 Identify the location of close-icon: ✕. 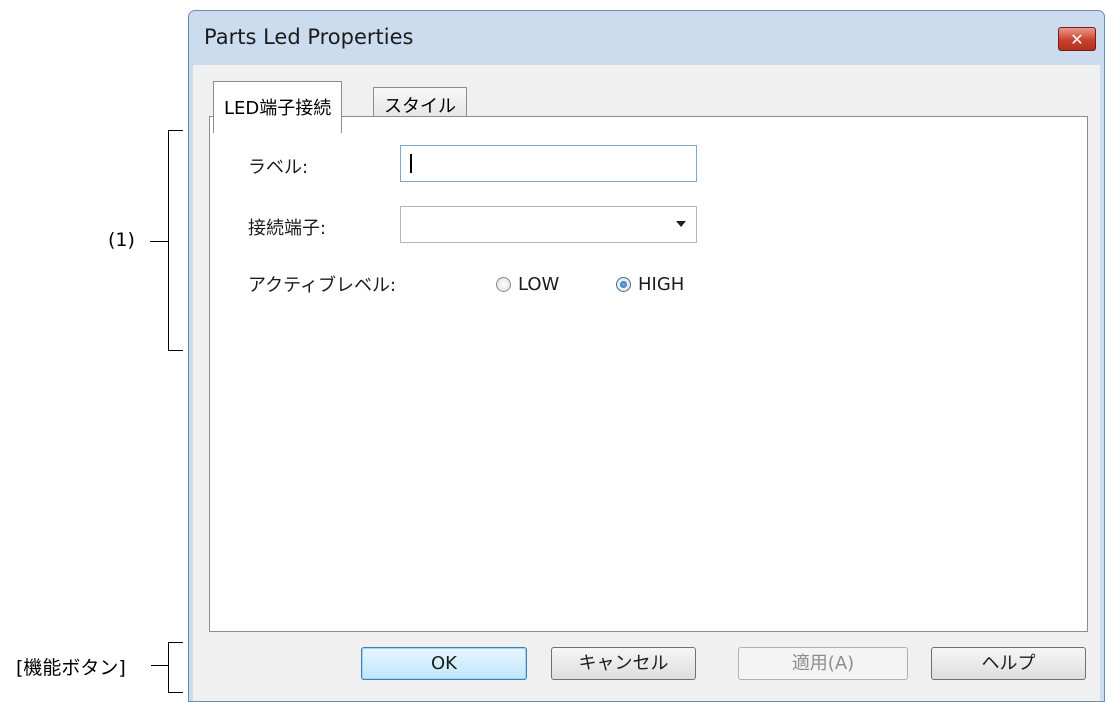
(1077, 39).